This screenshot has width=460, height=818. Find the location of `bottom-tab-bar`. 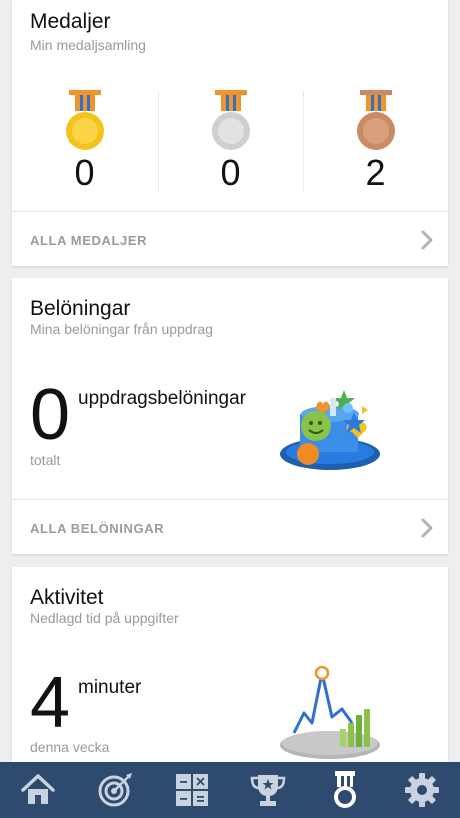

bottom-tab-bar is located at coordinates (230, 790).